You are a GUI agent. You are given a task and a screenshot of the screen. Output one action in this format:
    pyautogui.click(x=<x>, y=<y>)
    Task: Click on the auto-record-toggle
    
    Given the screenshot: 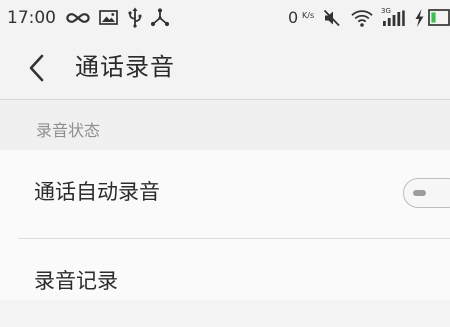 What is the action you would take?
    pyautogui.click(x=426, y=193)
    